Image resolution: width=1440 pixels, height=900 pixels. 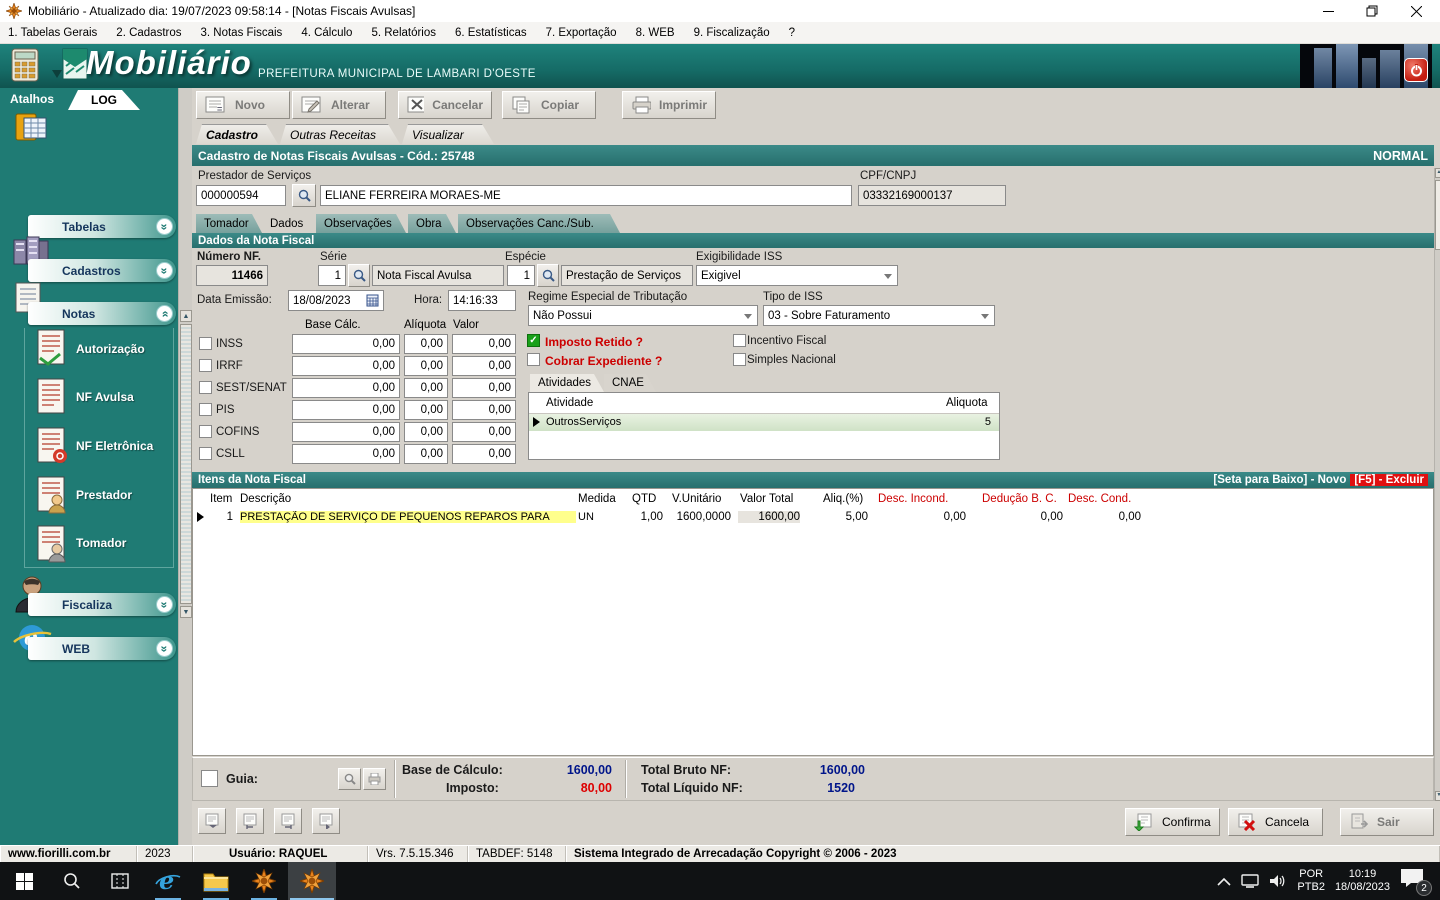 What do you see at coordinates (1275, 822) in the screenshot?
I see `cancela-button: Cancela` at bounding box center [1275, 822].